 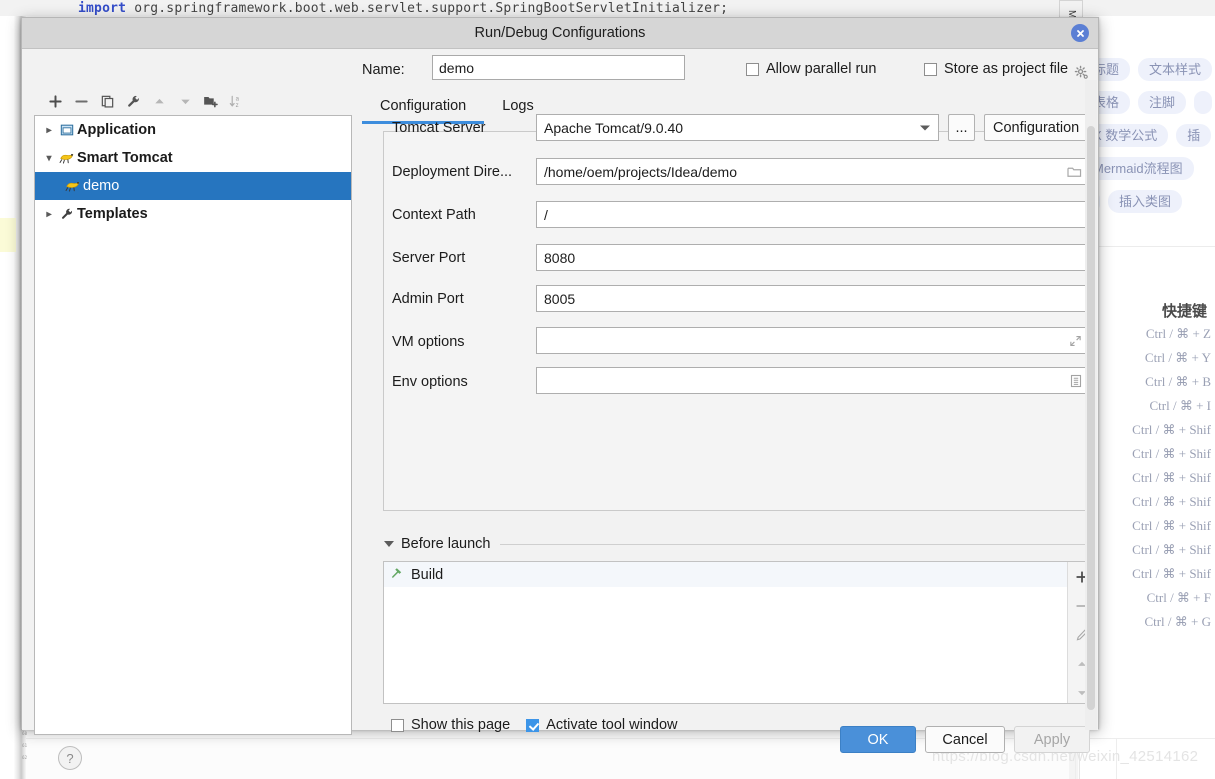 I want to click on before-launch-list: Build, so click(x=725, y=632).